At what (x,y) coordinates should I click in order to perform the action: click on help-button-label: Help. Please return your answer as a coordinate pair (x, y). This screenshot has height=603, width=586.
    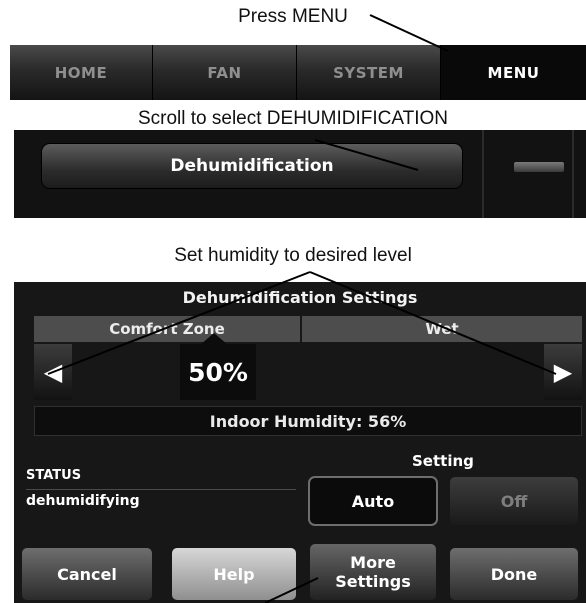
    Looking at the image, I should click on (234, 574).